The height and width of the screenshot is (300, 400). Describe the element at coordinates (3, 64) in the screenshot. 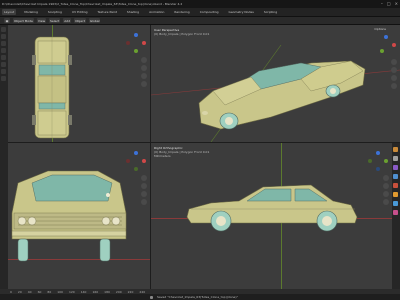

I see `transform-tool-icon` at that location.